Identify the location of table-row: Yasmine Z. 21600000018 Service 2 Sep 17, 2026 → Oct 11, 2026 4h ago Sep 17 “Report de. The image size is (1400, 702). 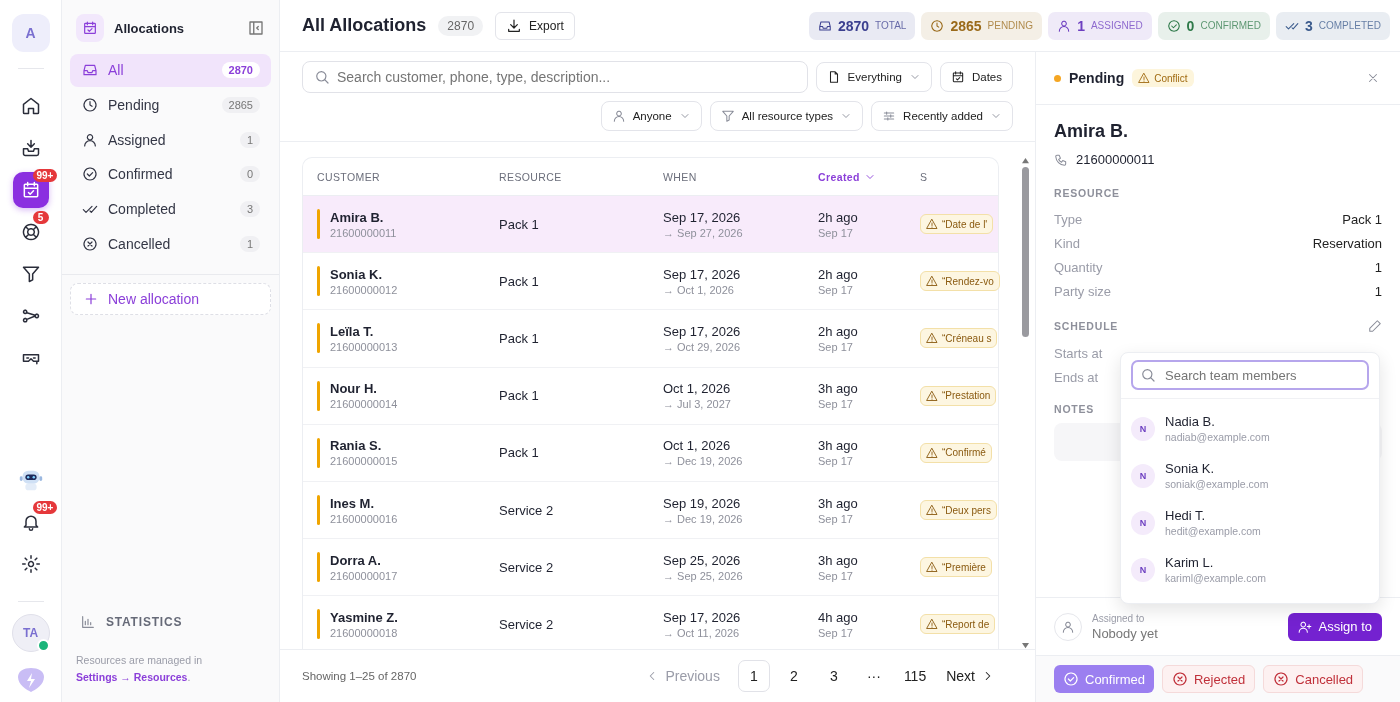
(650, 622).